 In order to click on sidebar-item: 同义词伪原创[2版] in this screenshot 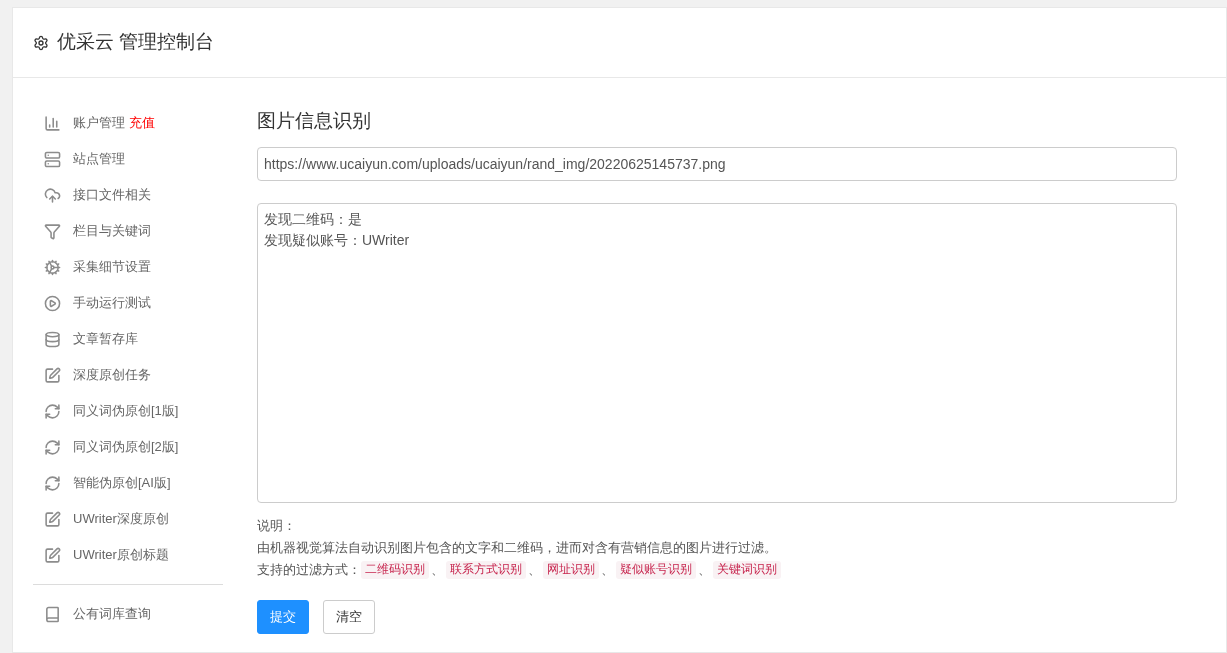, I will do `click(126, 447)`.